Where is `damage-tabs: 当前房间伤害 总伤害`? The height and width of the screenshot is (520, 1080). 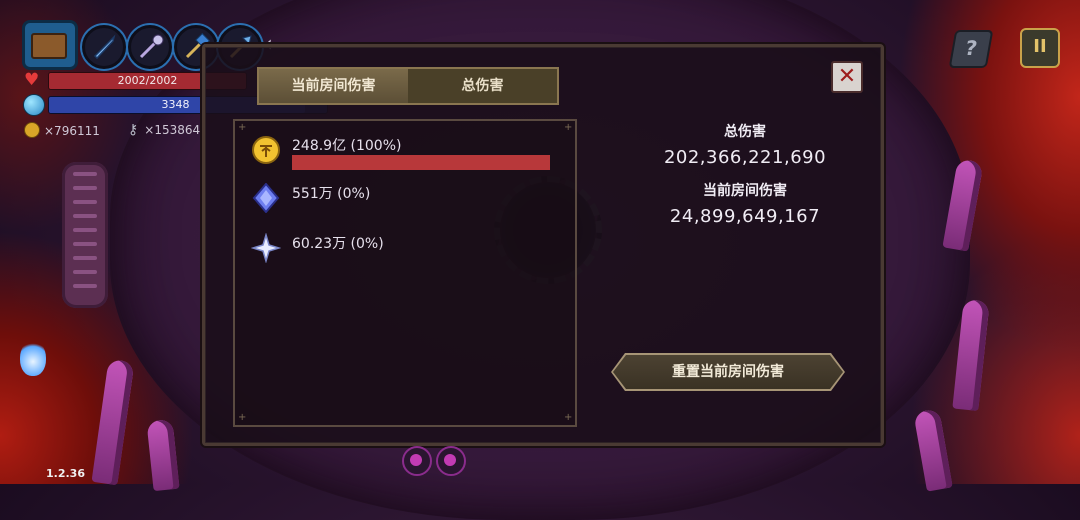 damage-tabs: 当前房间伤害 总伤害 is located at coordinates (408, 86).